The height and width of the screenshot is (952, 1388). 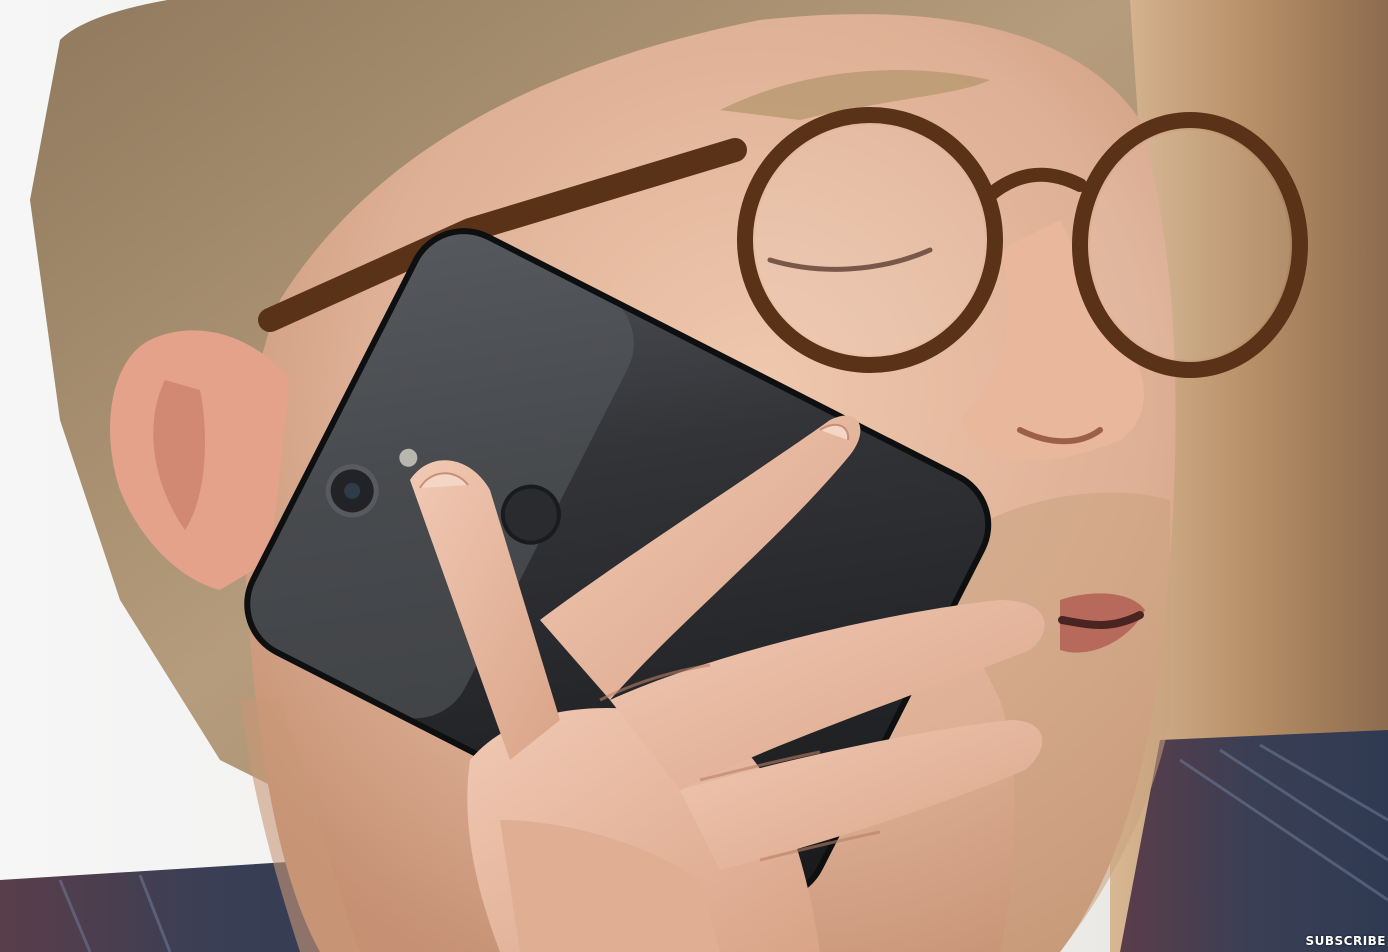 What do you see at coordinates (1254, 841) in the screenshot?
I see `plaid-shirt-right` at bounding box center [1254, 841].